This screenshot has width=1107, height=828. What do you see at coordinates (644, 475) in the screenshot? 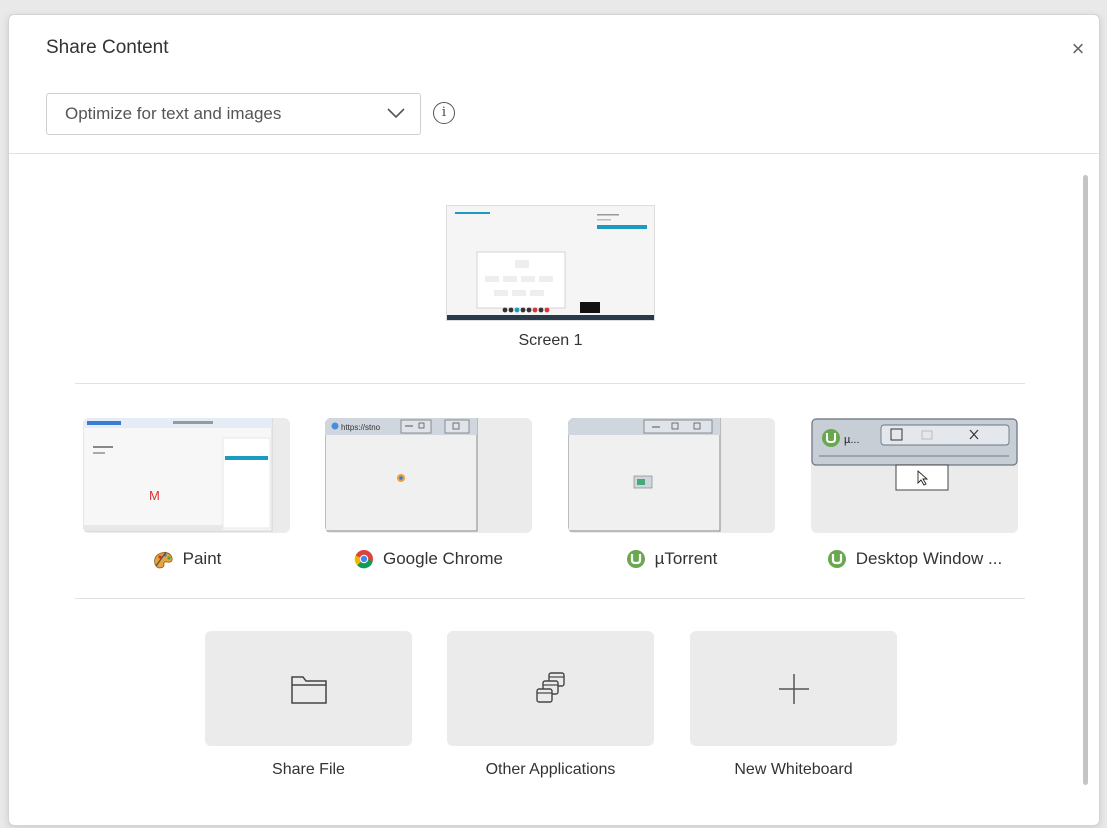
I see `utorrent-window-preview` at bounding box center [644, 475].